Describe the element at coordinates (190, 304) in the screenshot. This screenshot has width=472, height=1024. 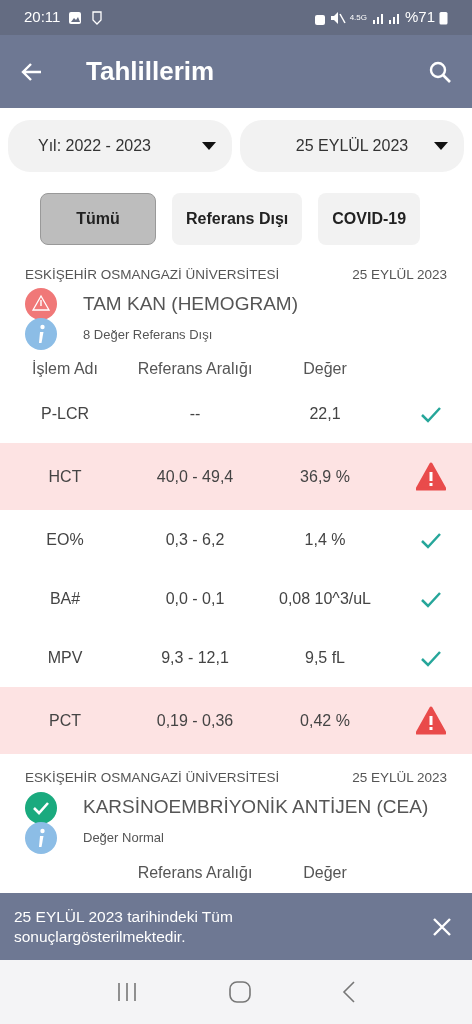
I see `test-title: TAM KAN (HEMOGRAM)` at that location.